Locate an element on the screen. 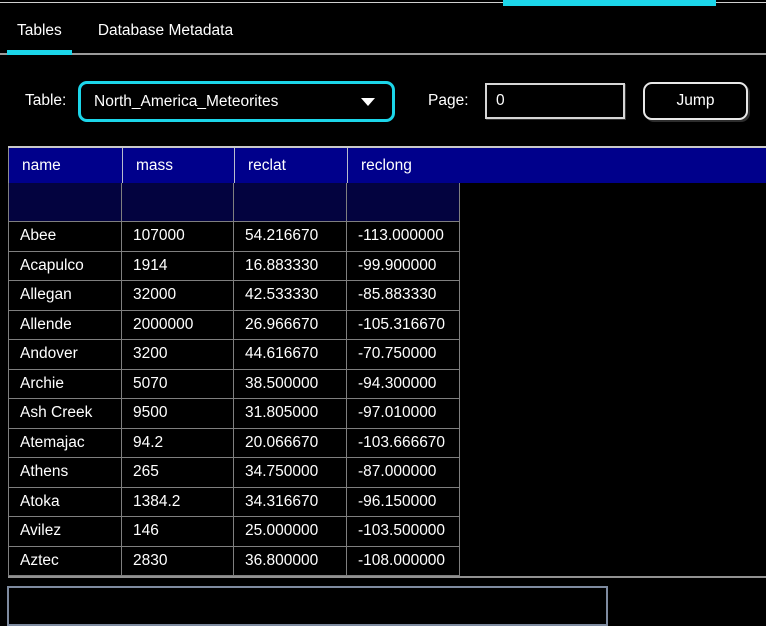 Image resolution: width=766 pixels, height=626 pixels. cell-mass: 9500 is located at coordinates (178, 413).